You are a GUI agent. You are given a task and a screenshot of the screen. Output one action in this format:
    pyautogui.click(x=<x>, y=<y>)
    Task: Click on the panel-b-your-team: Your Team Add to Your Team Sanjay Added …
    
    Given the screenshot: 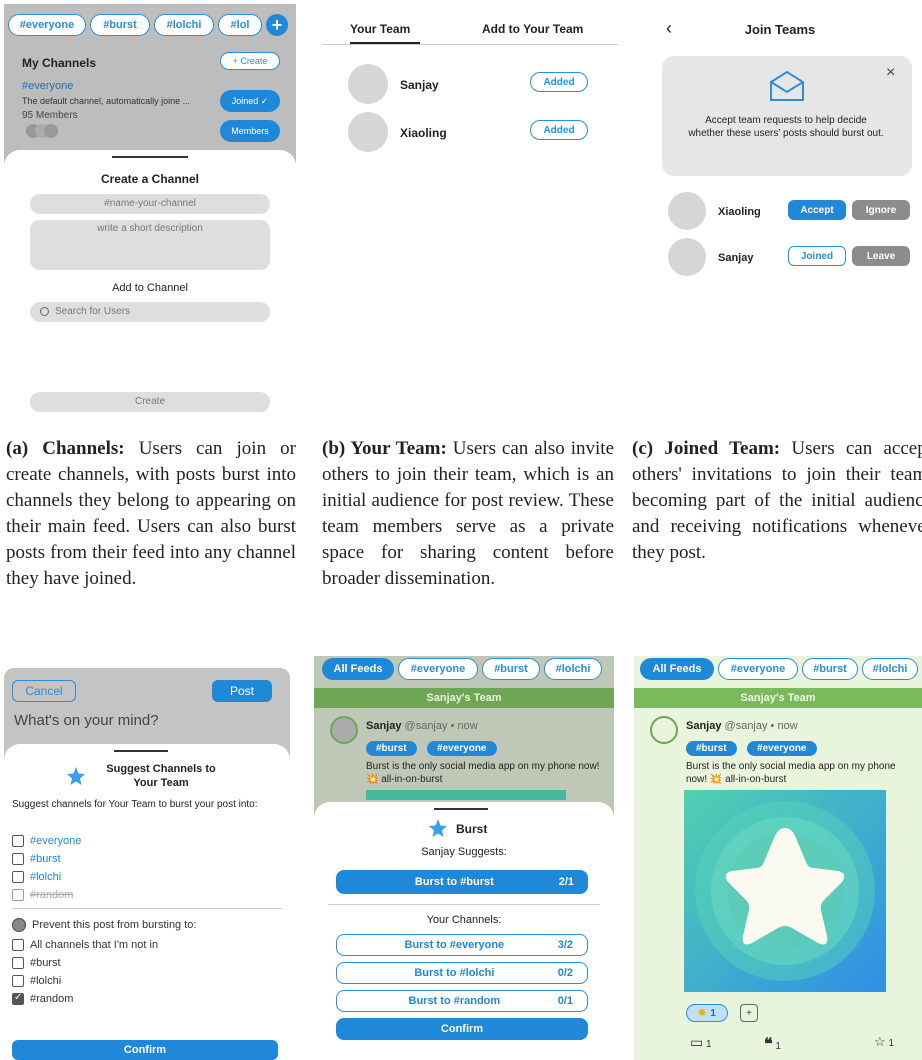 What is the action you would take?
    pyautogui.click(x=470, y=104)
    